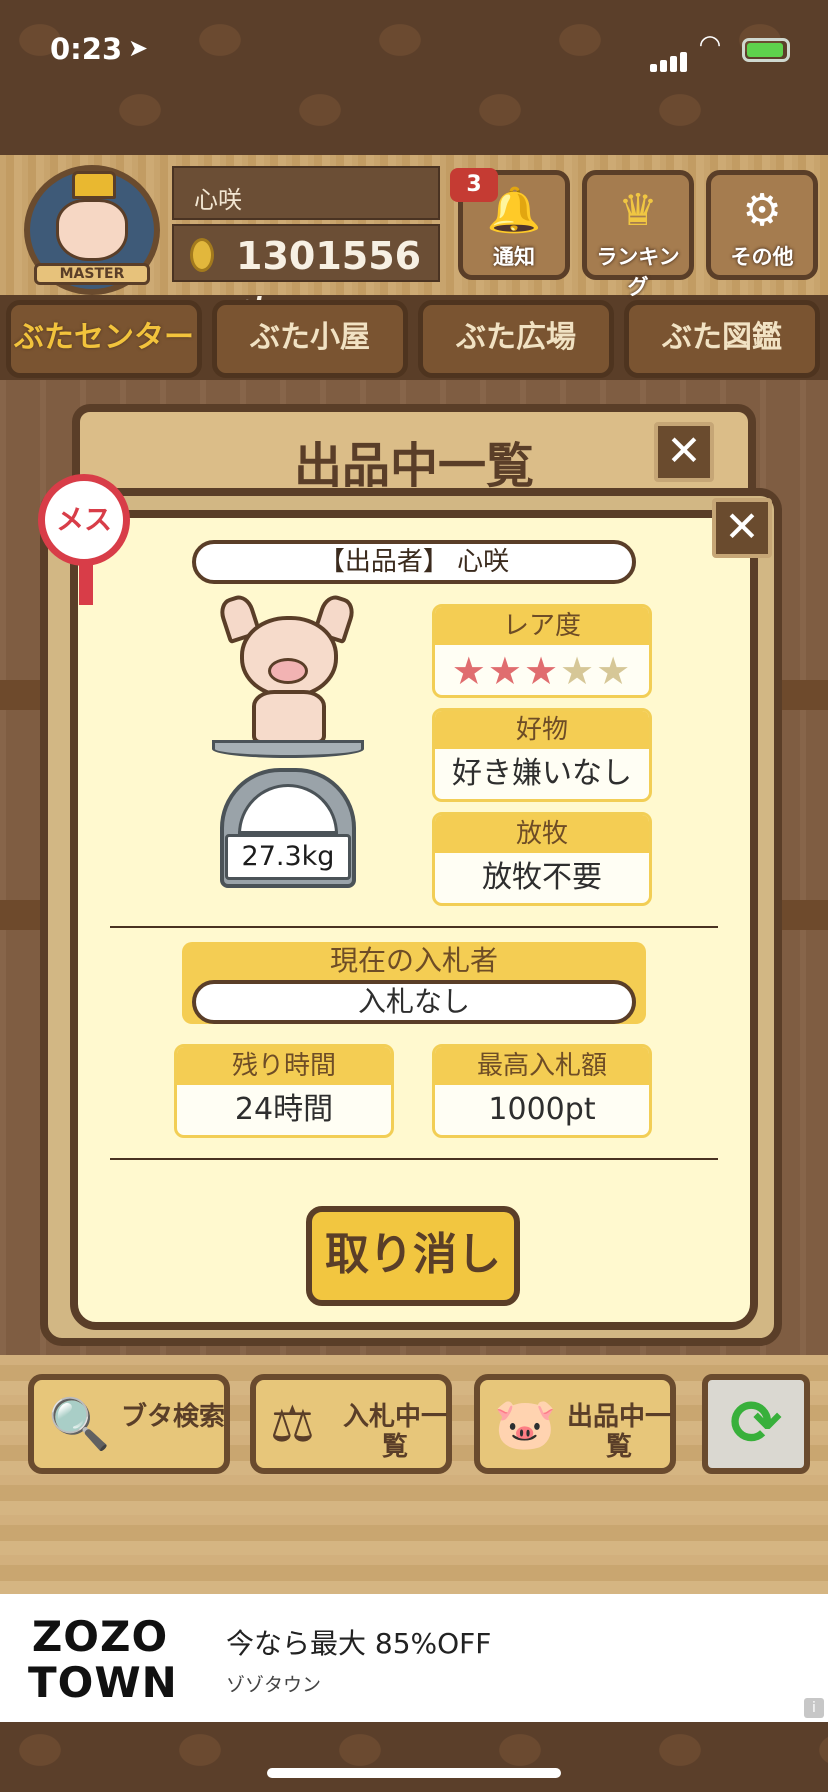  I want to click on ad-brand-logo: ZOZO TOWN, so click(103, 1659).